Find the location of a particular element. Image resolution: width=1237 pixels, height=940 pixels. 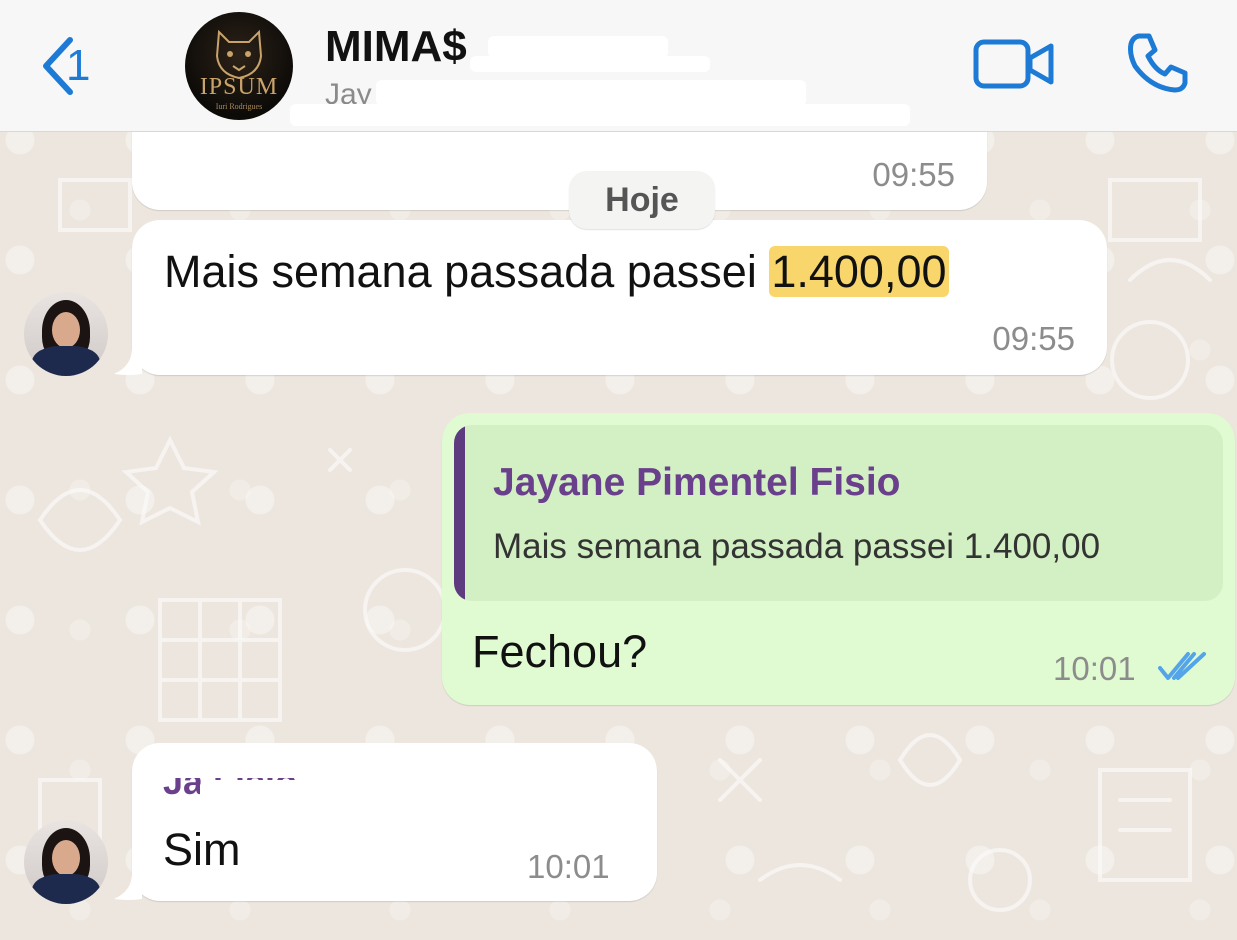

message-text-part: Mais semana passada passei is located at coordinates (467, 271).